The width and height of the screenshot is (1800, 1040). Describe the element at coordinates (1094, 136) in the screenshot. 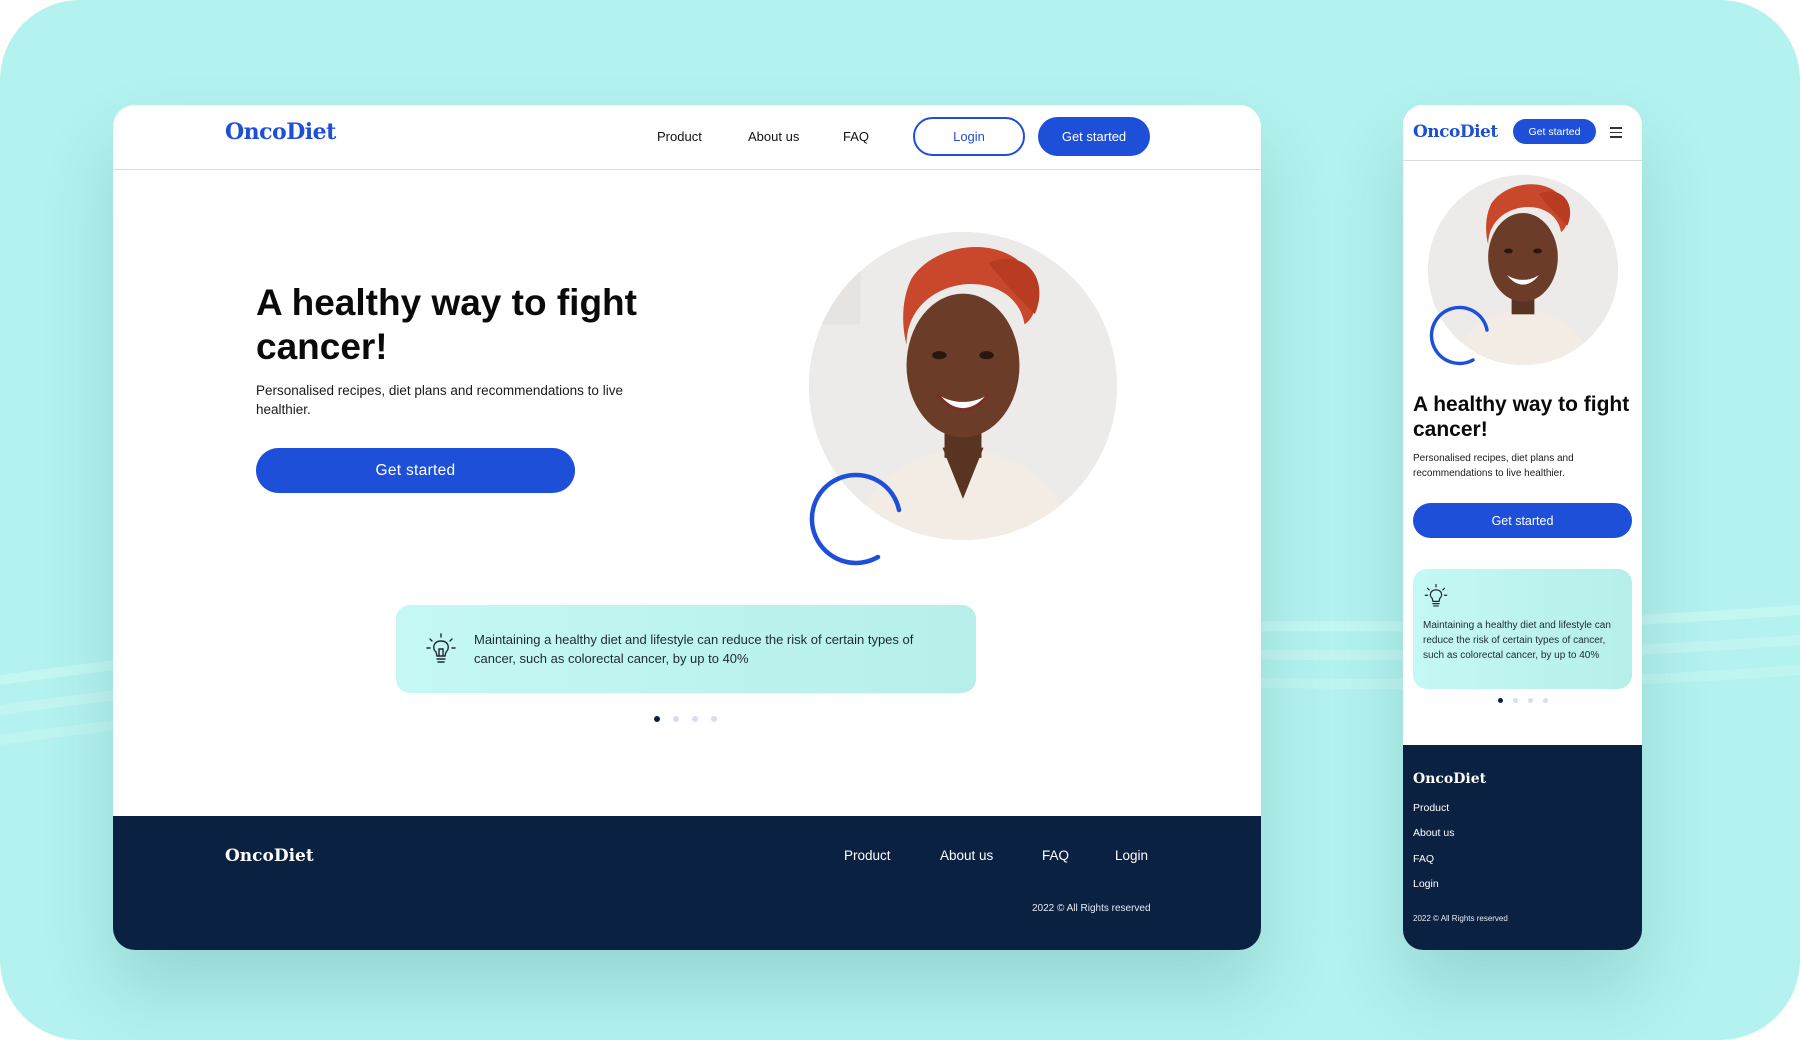

I see `nav-get-started-button: Get started` at that location.